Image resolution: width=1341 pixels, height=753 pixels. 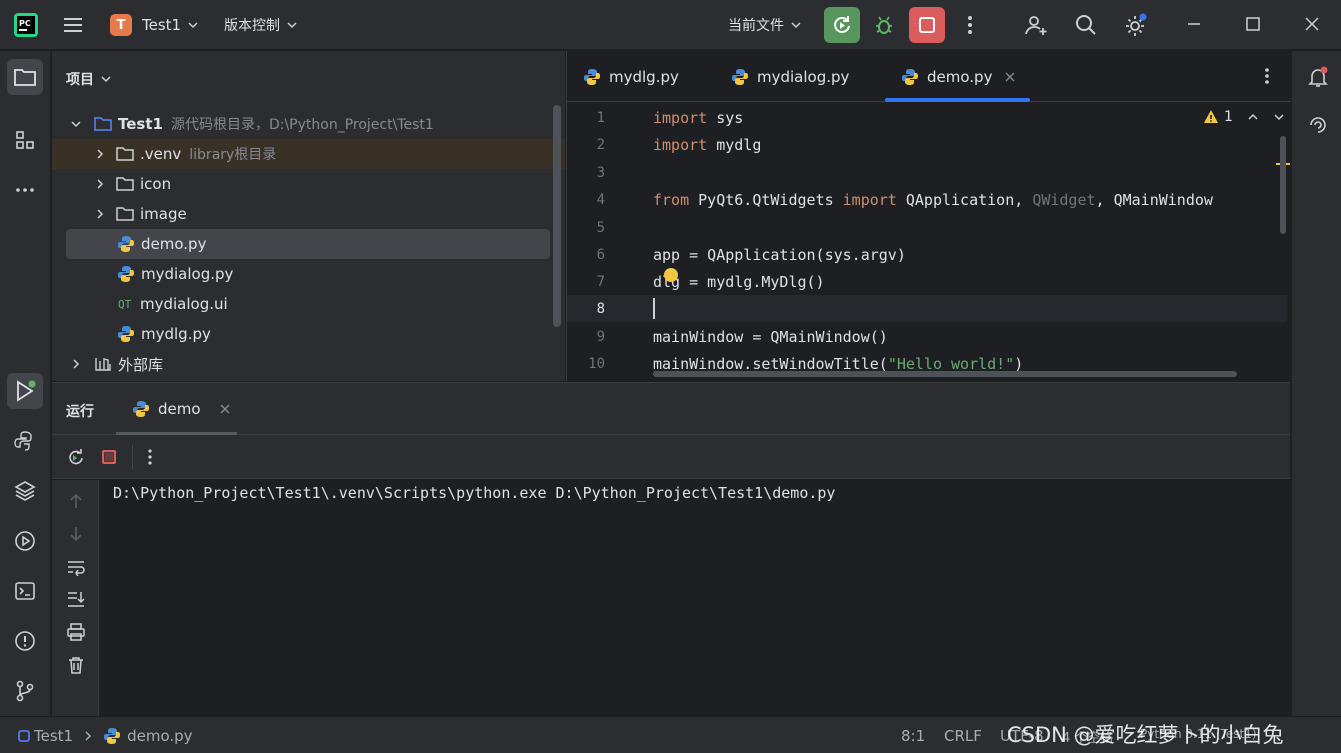 What do you see at coordinates (600, 172) in the screenshot?
I see `line-number: 3` at bounding box center [600, 172].